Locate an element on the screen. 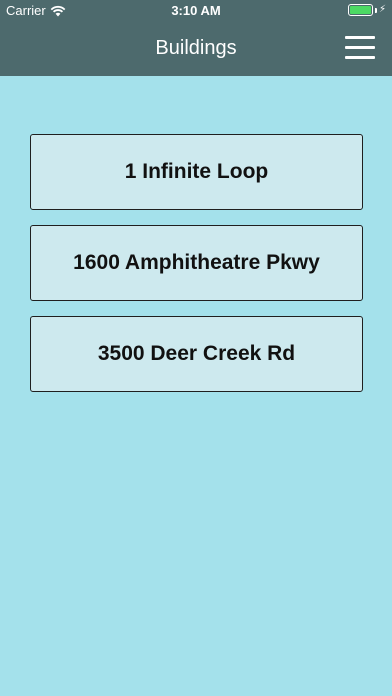  battery-tip is located at coordinates (375, 10).